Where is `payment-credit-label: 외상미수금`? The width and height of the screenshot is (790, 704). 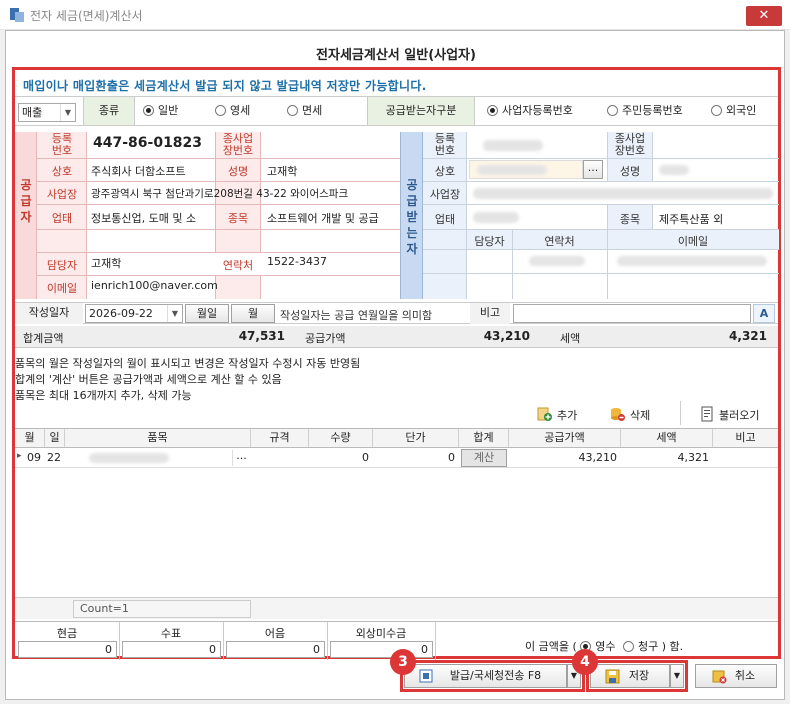 payment-credit-label: 외상미수금 is located at coordinates (381, 633).